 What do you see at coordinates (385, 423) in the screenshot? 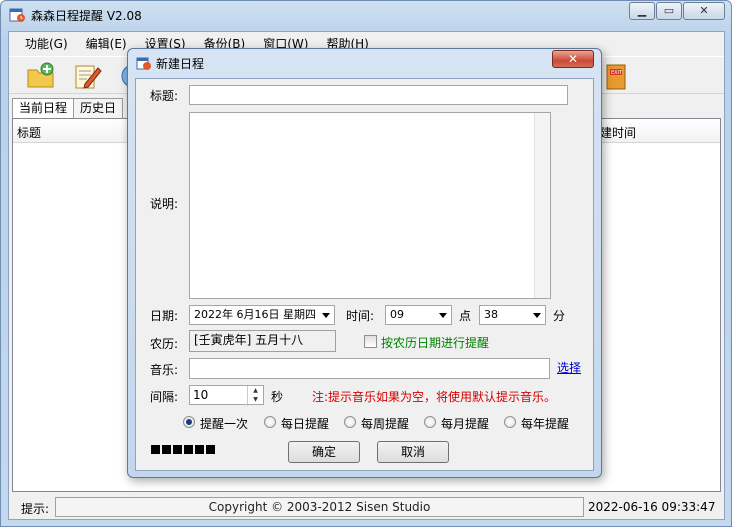
I see `radio-weekly-label: 每周提醒` at bounding box center [385, 423].